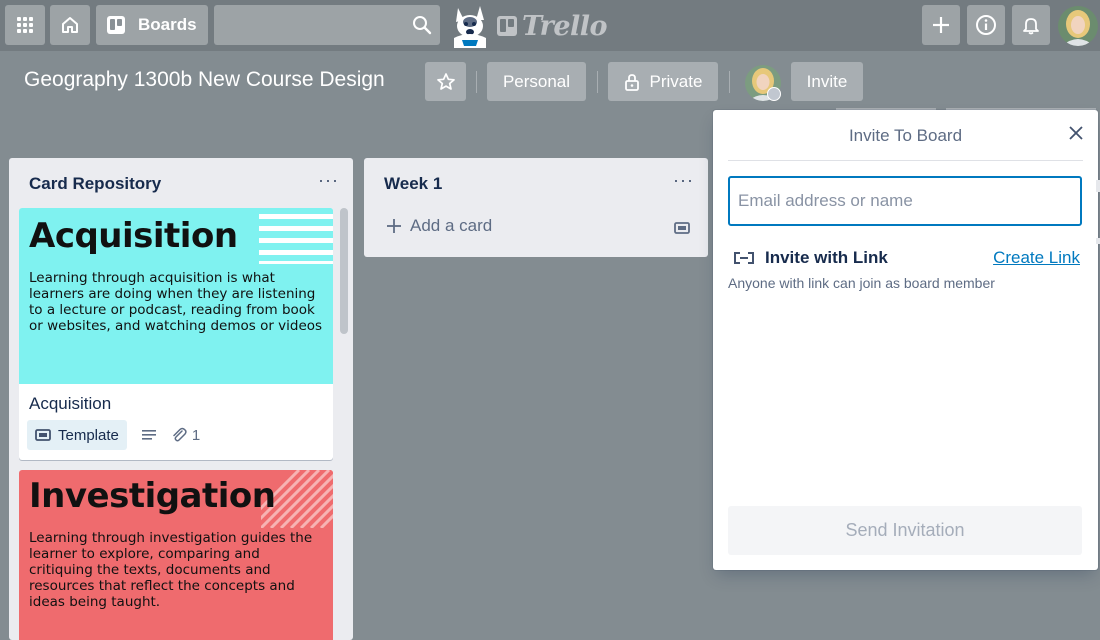 Image resolution: width=1100 pixels, height=640 pixels. Describe the element at coordinates (774, 94) in the screenshot. I see `admin-badge-icon` at that location.